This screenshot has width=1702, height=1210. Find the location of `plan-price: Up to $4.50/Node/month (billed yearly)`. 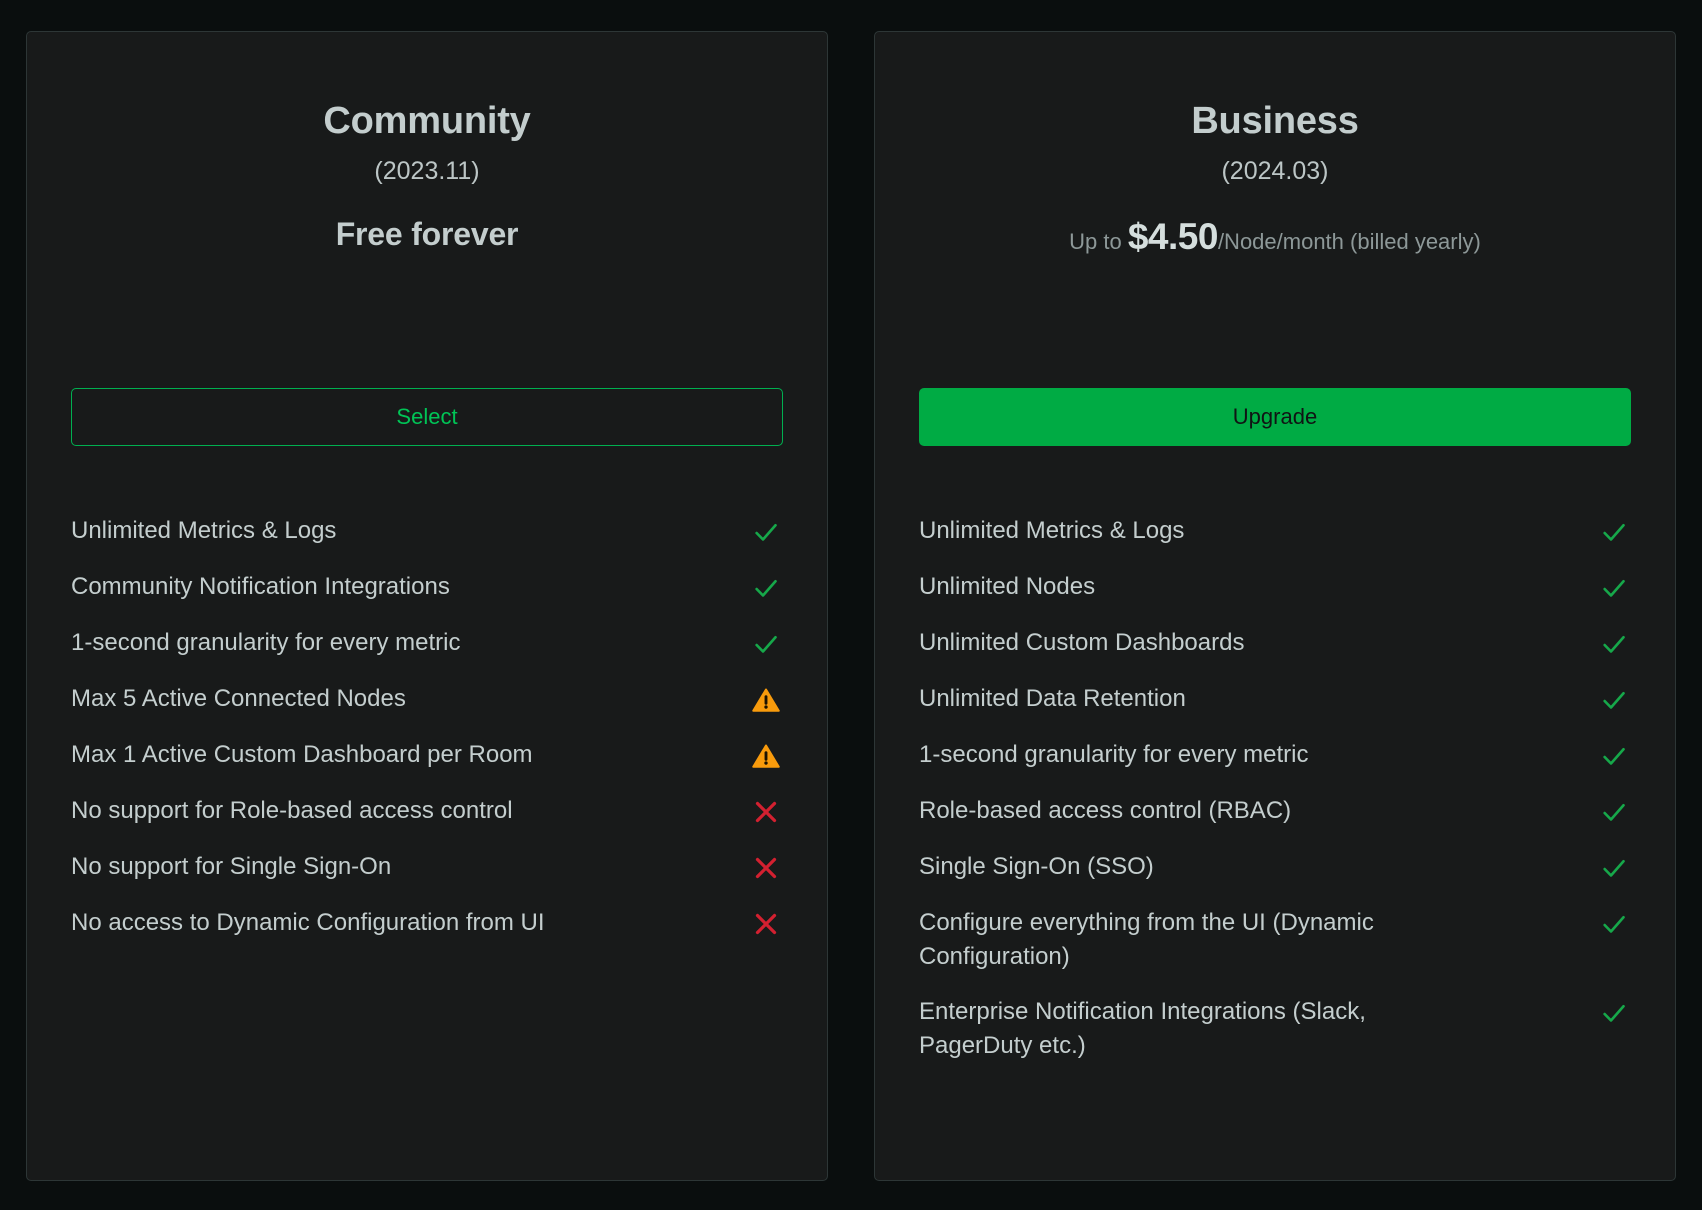

plan-price: Up to $4.50/Node/month (billed yearly) is located at coordinates (1275, 239).